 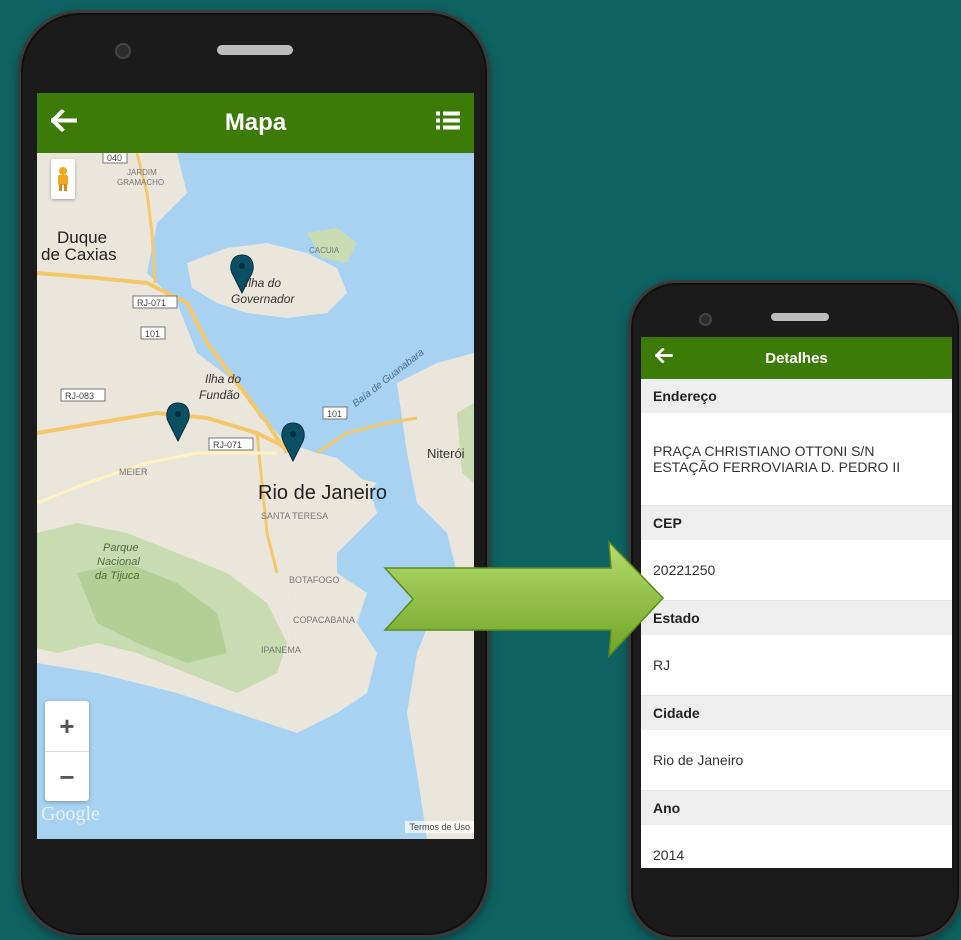 What do you see at coordinates (117, 576) in the screenshot?
I see `label-parque-3: da Tijuca` at bounding box center [117, 576].